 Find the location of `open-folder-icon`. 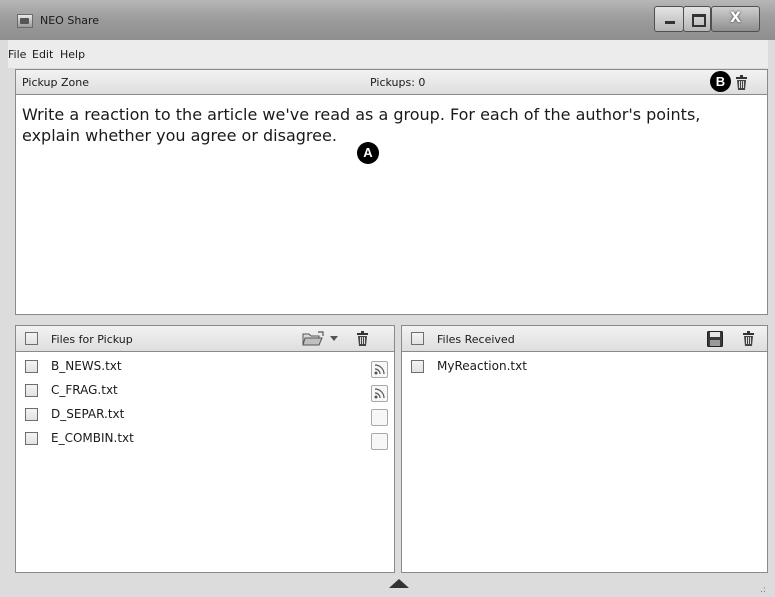

open-folder-icon is located at coordinates (314, 339).